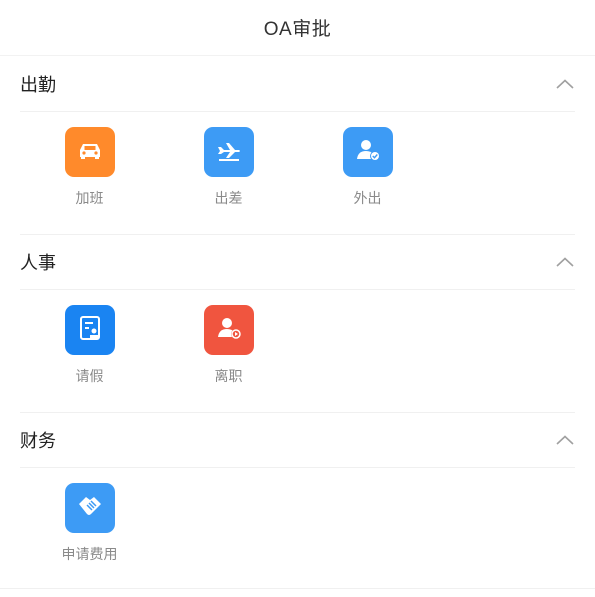  I want to click on leave-form-icon, so click(90, 330).